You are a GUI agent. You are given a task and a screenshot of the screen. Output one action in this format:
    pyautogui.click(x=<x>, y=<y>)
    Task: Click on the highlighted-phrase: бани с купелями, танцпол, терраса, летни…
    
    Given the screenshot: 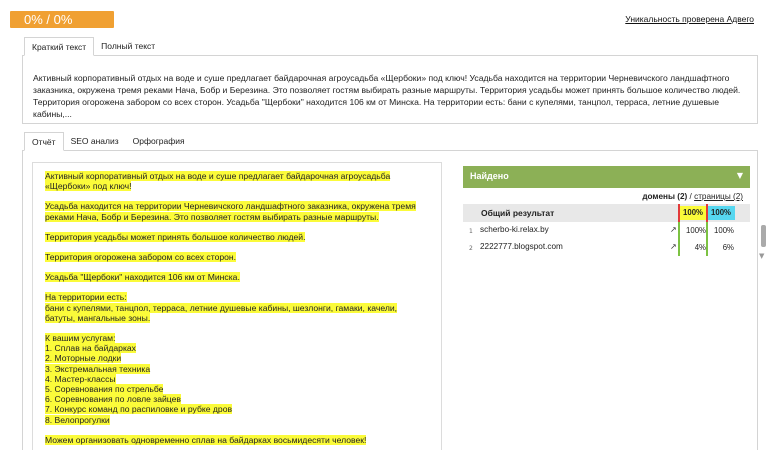 What is the action you would take?
    pyautogui.click(x=221, y=312)
    